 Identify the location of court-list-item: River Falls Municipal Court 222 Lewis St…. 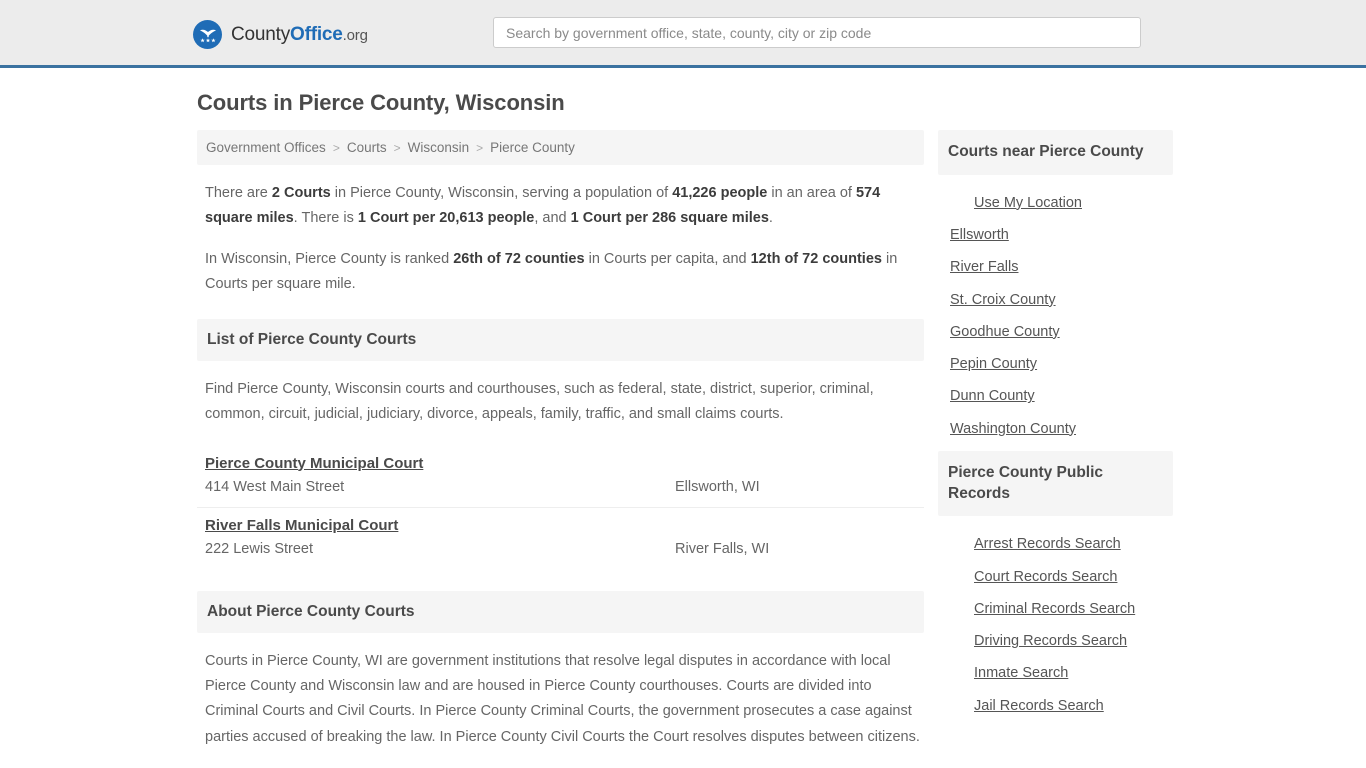
(560, 538).